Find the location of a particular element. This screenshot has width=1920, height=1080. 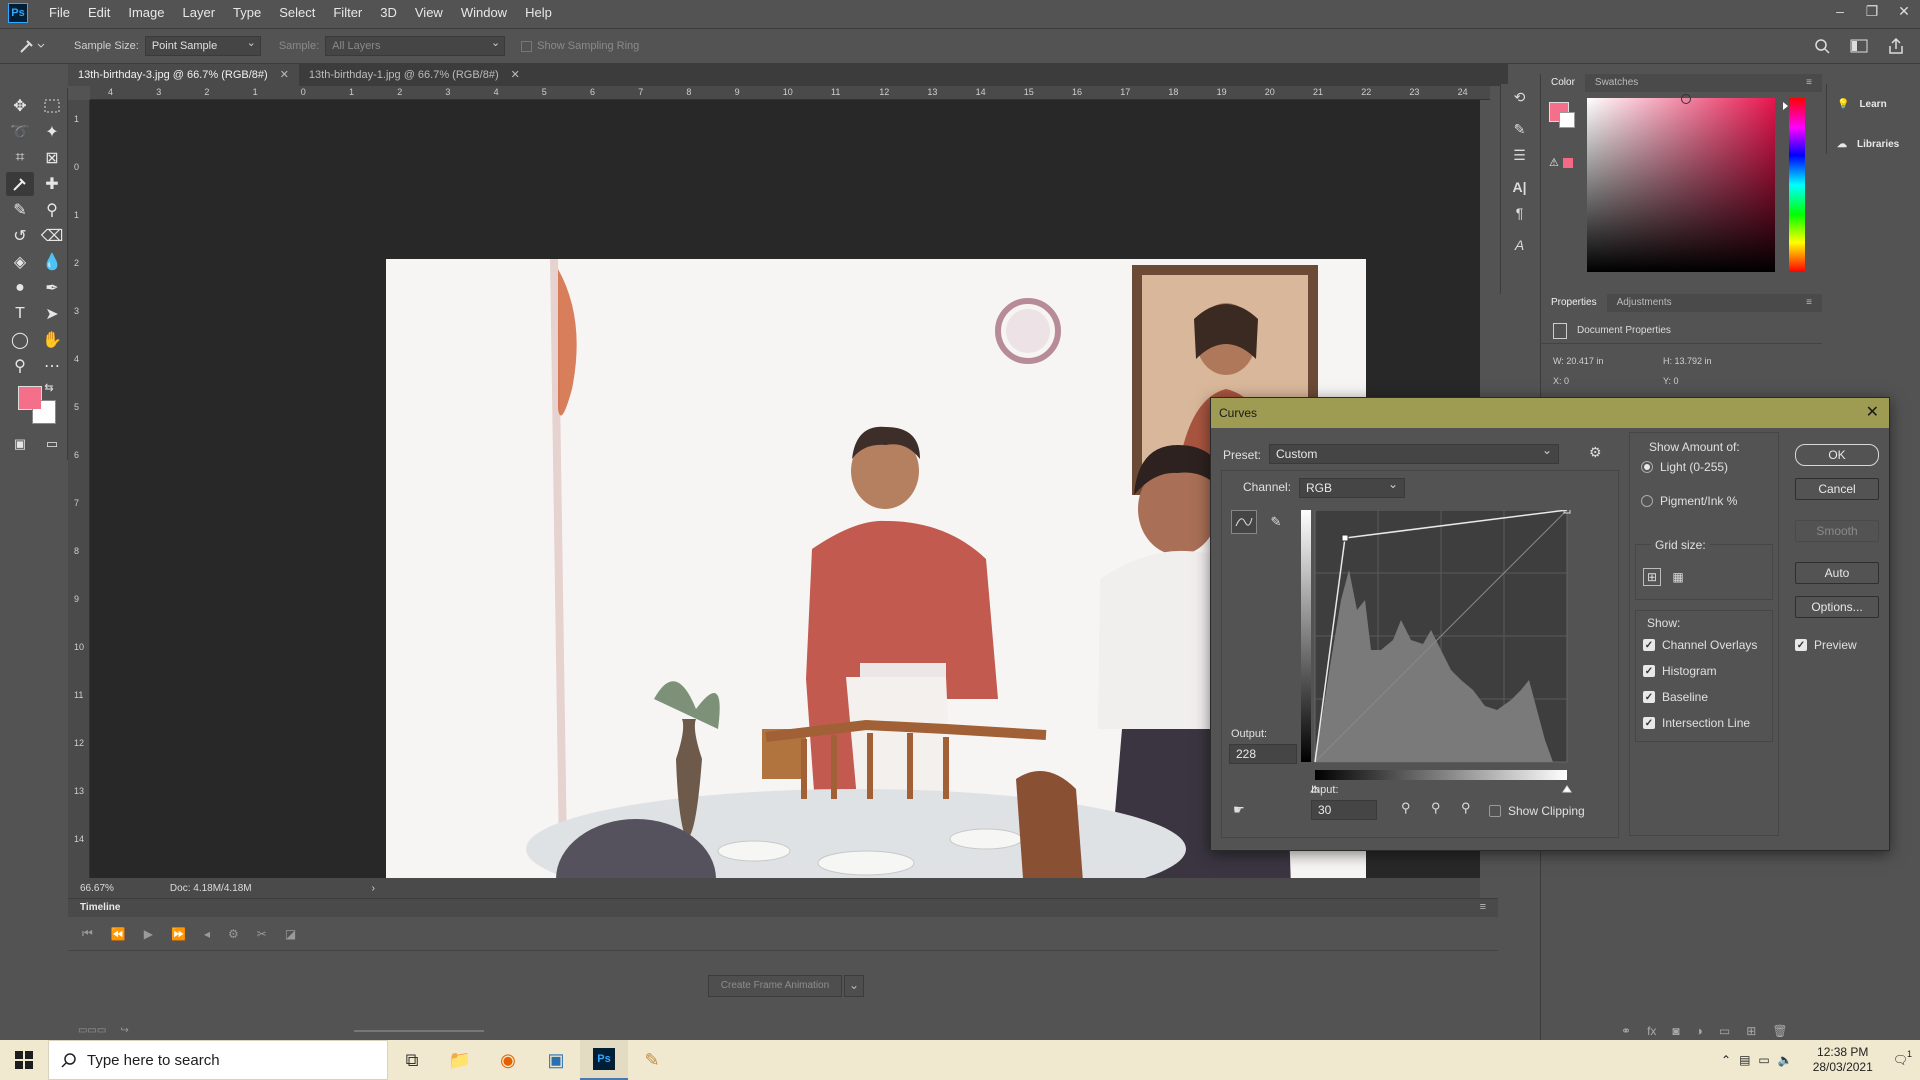

paint-bucket-icon: ◈ is located at coordinates (20, 262).